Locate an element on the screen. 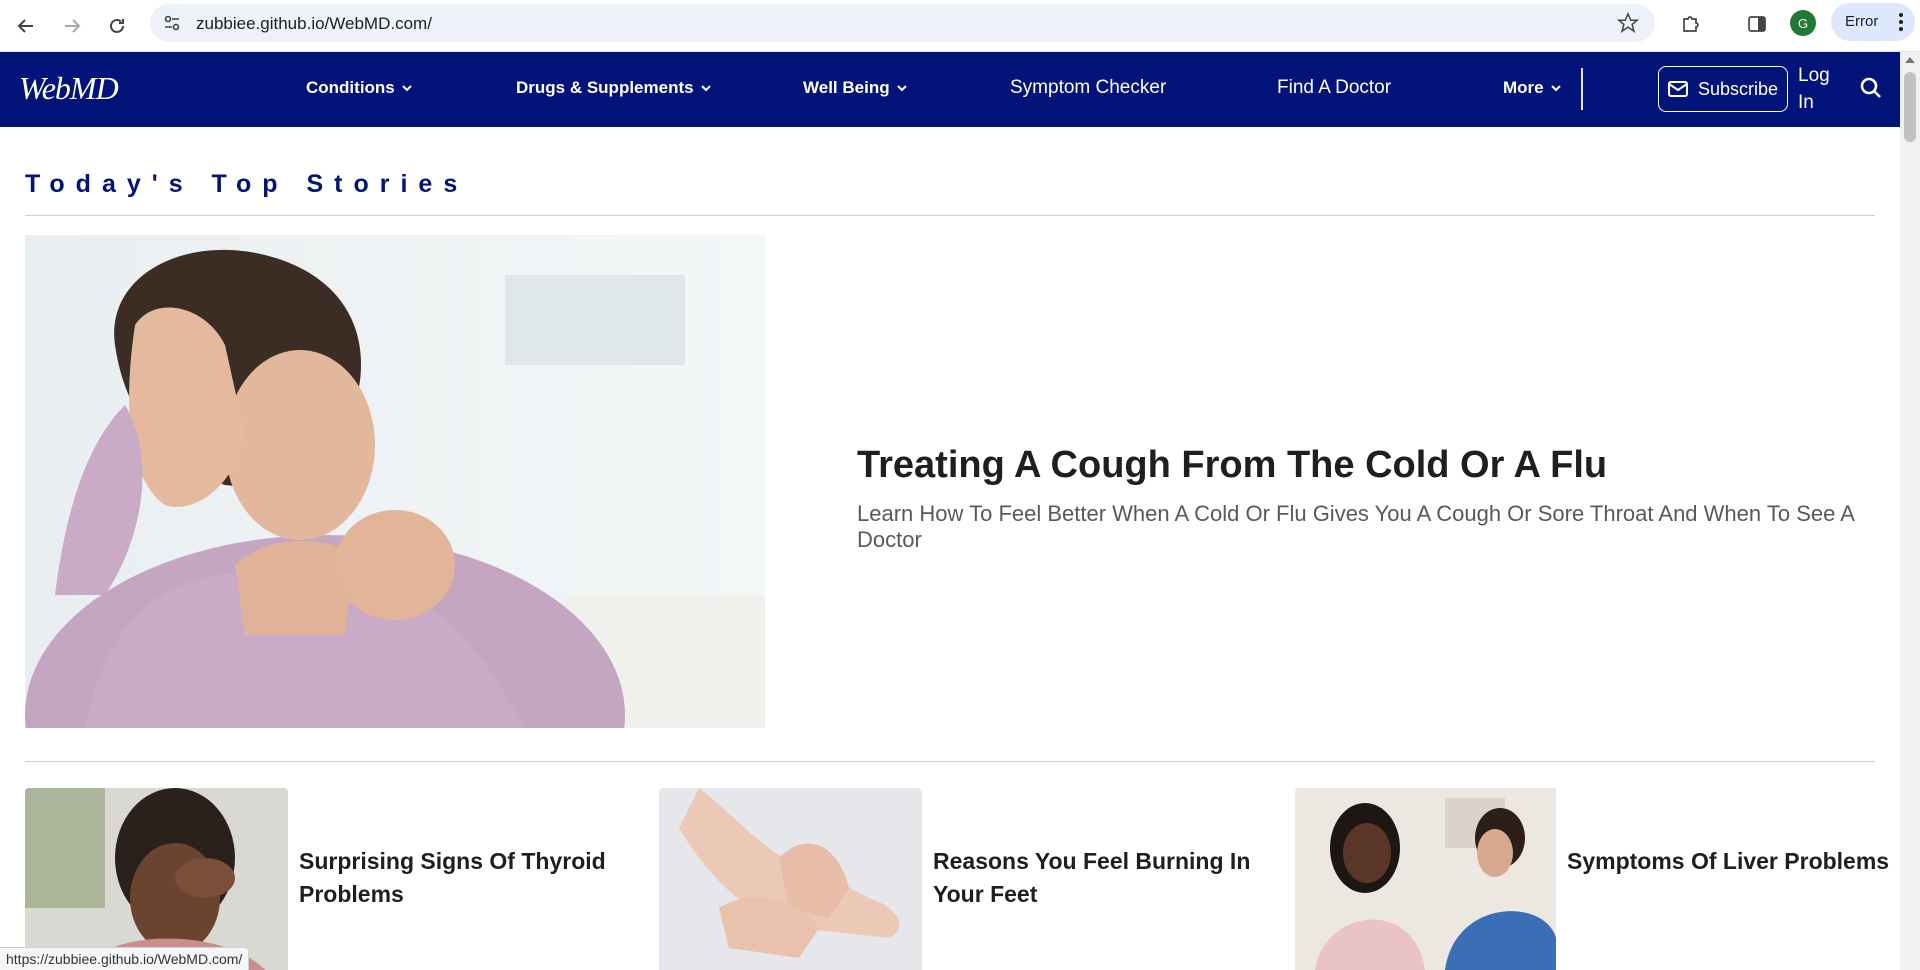  browser-toolbar: zubbiee.github.io/WebMD.com/ G Error is located at coordinates (960, 26).